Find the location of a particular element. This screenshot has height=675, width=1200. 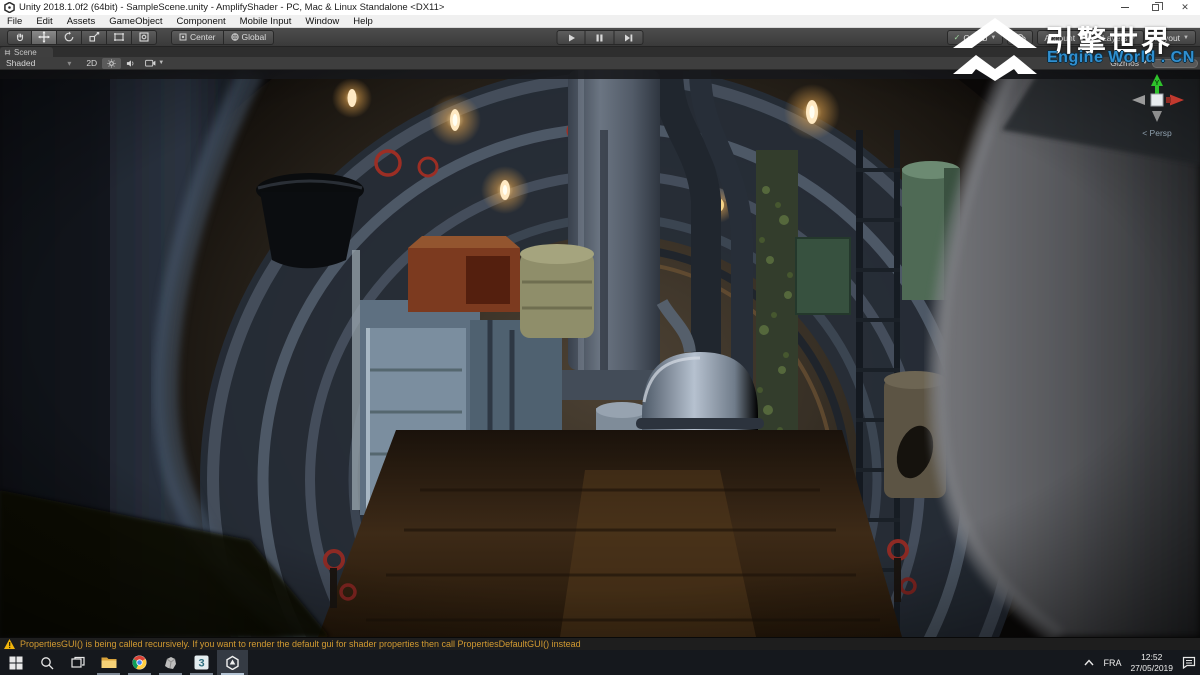

cloud-icon is located at coordinates (1021, 37).